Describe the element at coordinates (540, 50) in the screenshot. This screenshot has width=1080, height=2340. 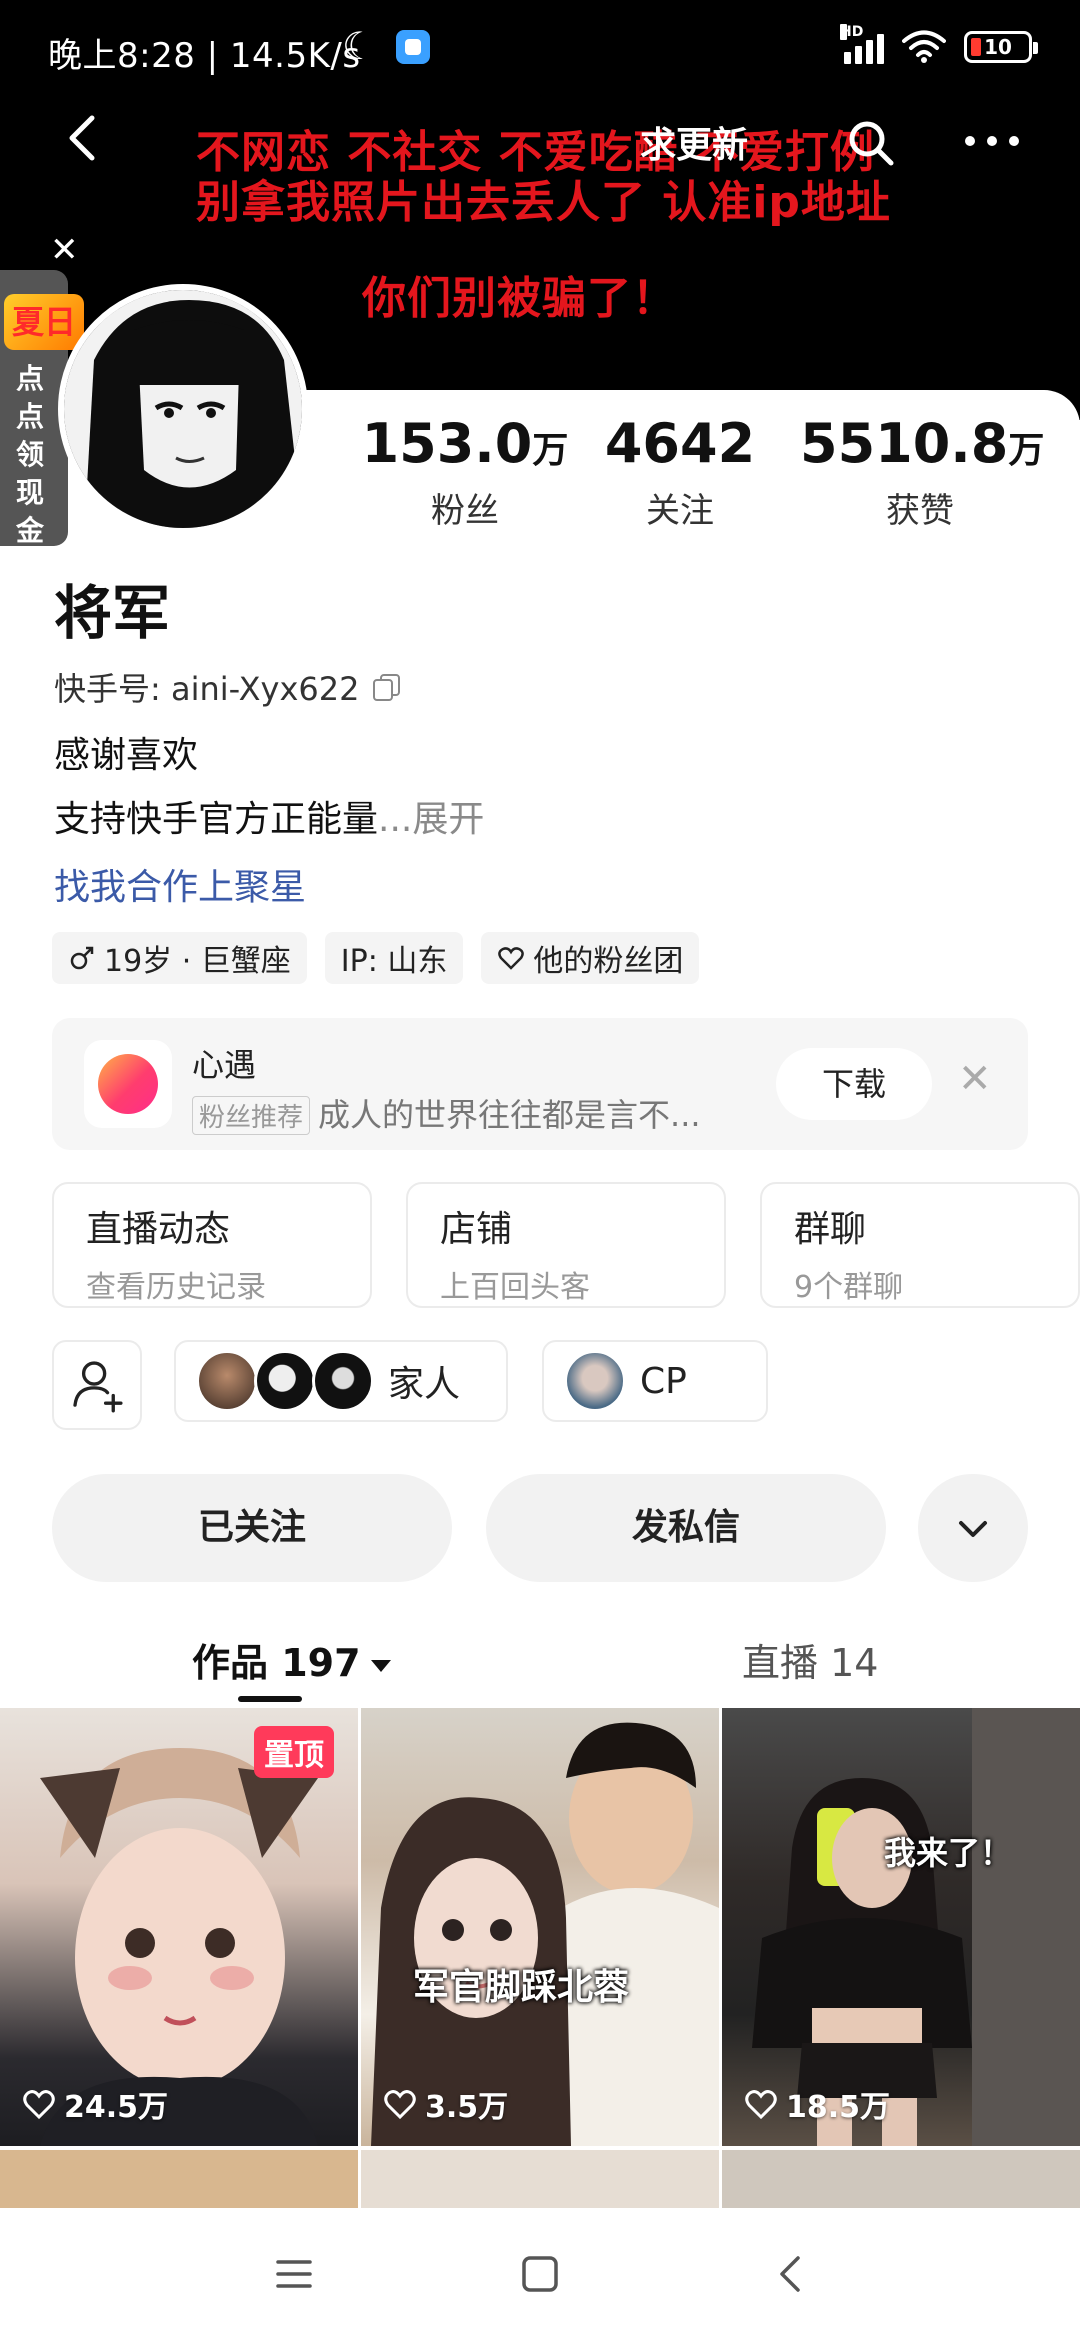
I see `status-bar: 晚上8:28 | 14.5K/s ☾ HD 10` at that location.